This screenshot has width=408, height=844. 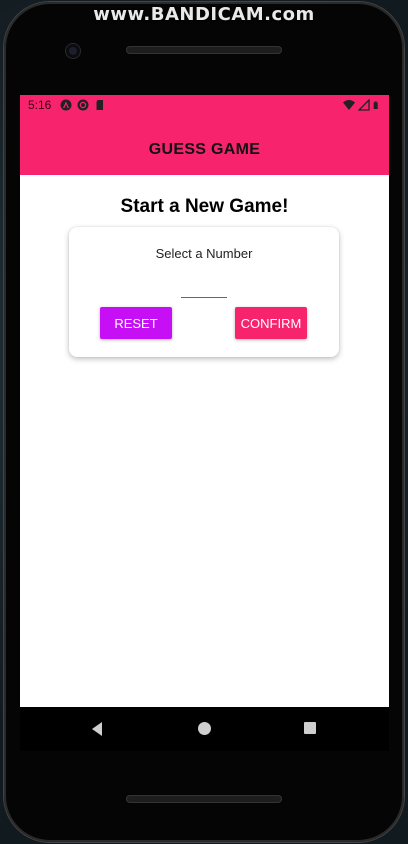 I want to click on signal-icon, so click(x=364, y=105).